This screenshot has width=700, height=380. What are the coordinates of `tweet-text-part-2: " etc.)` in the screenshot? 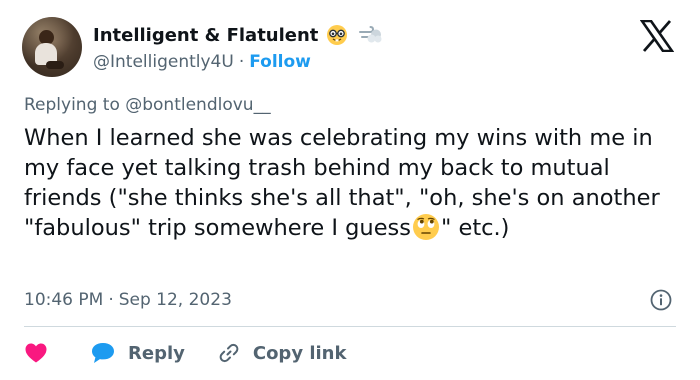 It's located at (475, 228).